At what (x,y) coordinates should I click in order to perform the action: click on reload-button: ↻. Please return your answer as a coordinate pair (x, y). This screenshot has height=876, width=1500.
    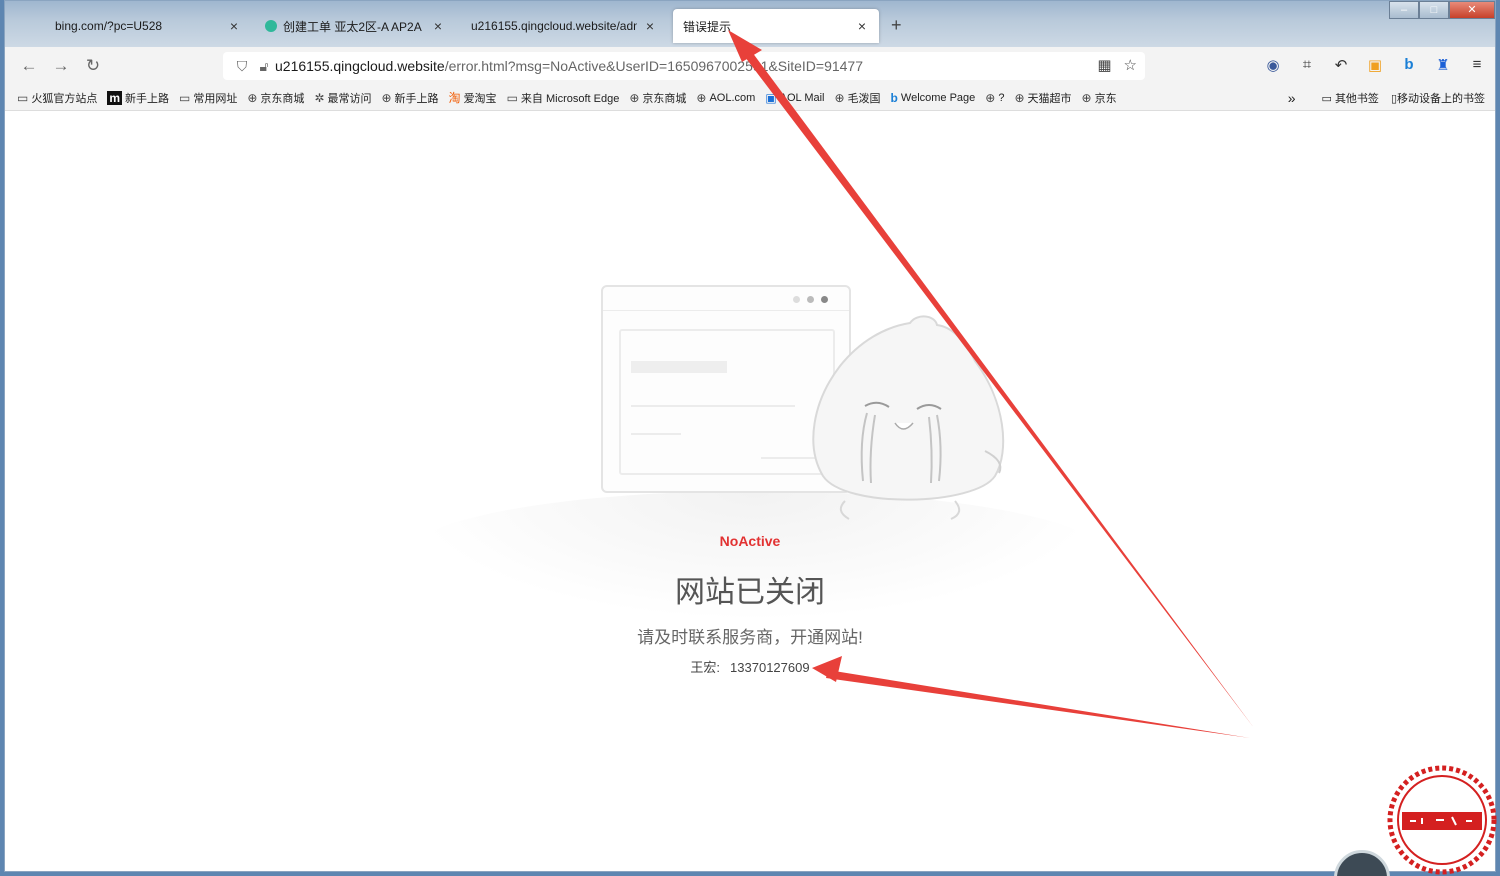
    Looking at the image, I should click on (93, 66).